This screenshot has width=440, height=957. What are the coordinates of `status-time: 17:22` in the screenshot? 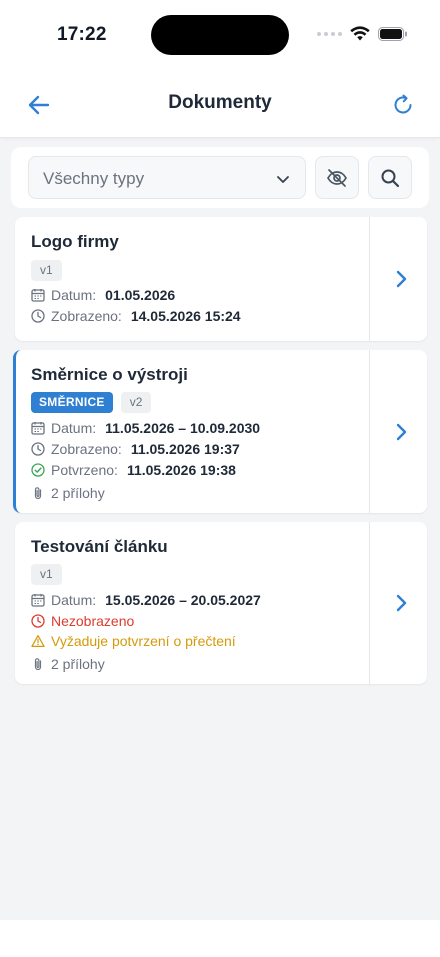 It's located at (82, 34).